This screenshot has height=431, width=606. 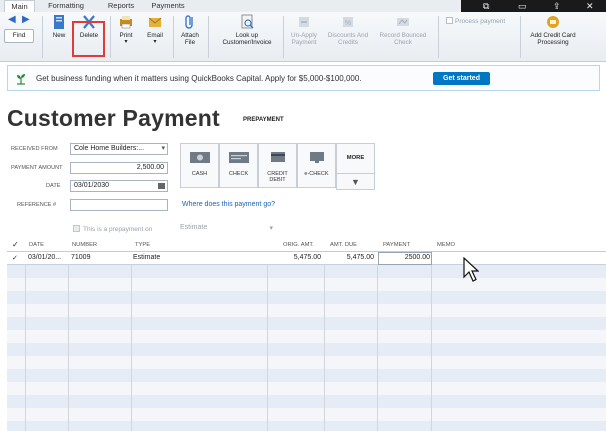 What do you see at coordinates (12, 20) in the screenshot?
I see `previous-arrow-icon: ◀` at bounding box center [12, 20].